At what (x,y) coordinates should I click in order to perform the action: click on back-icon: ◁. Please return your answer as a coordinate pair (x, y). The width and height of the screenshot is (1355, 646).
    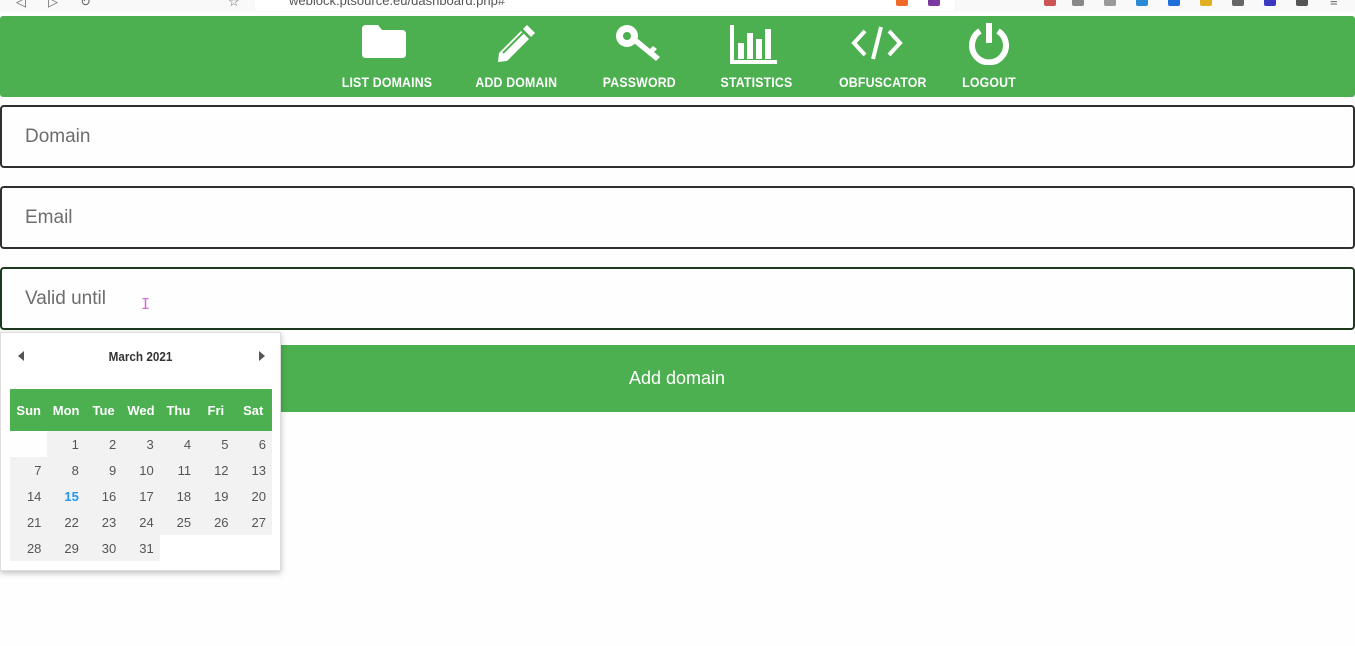
    Looking at the image, I should click on (21, 5).